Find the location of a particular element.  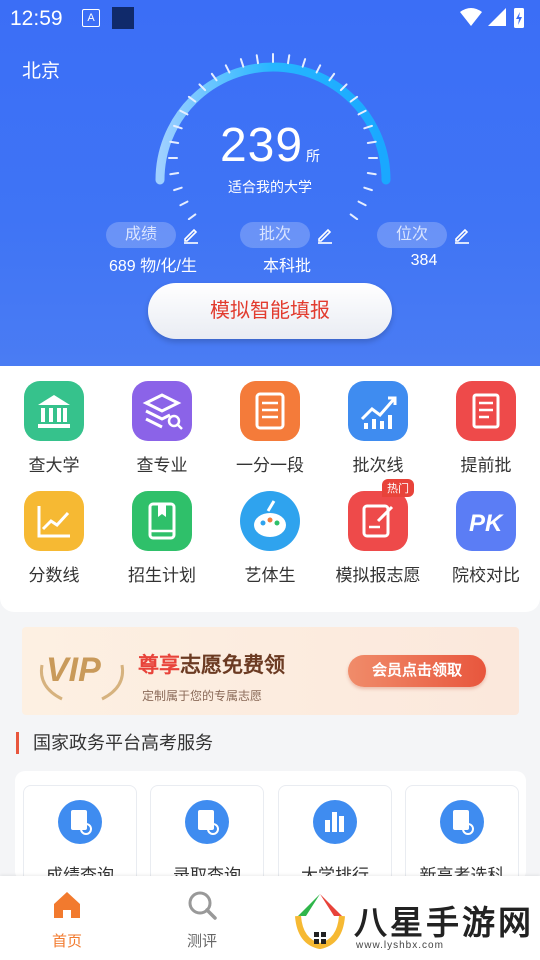

match-count-unit: 所 is located at coordinates (313, 156).